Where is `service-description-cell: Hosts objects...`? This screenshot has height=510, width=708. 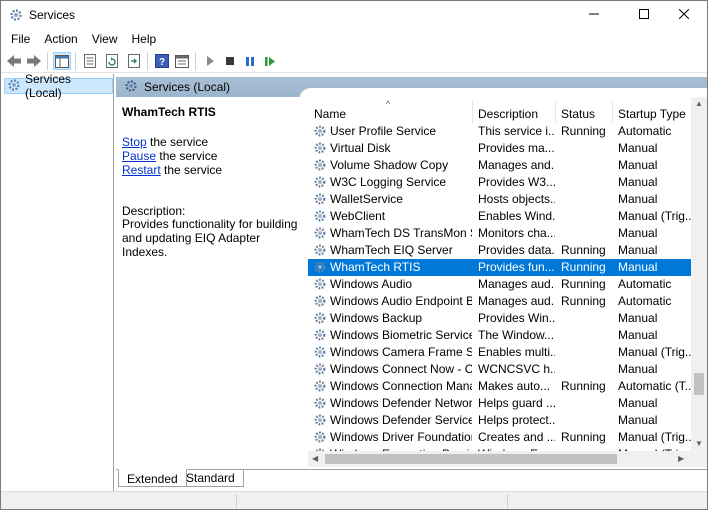 service-description-cell: Hosts objects... is located at coordinates (516, 199).